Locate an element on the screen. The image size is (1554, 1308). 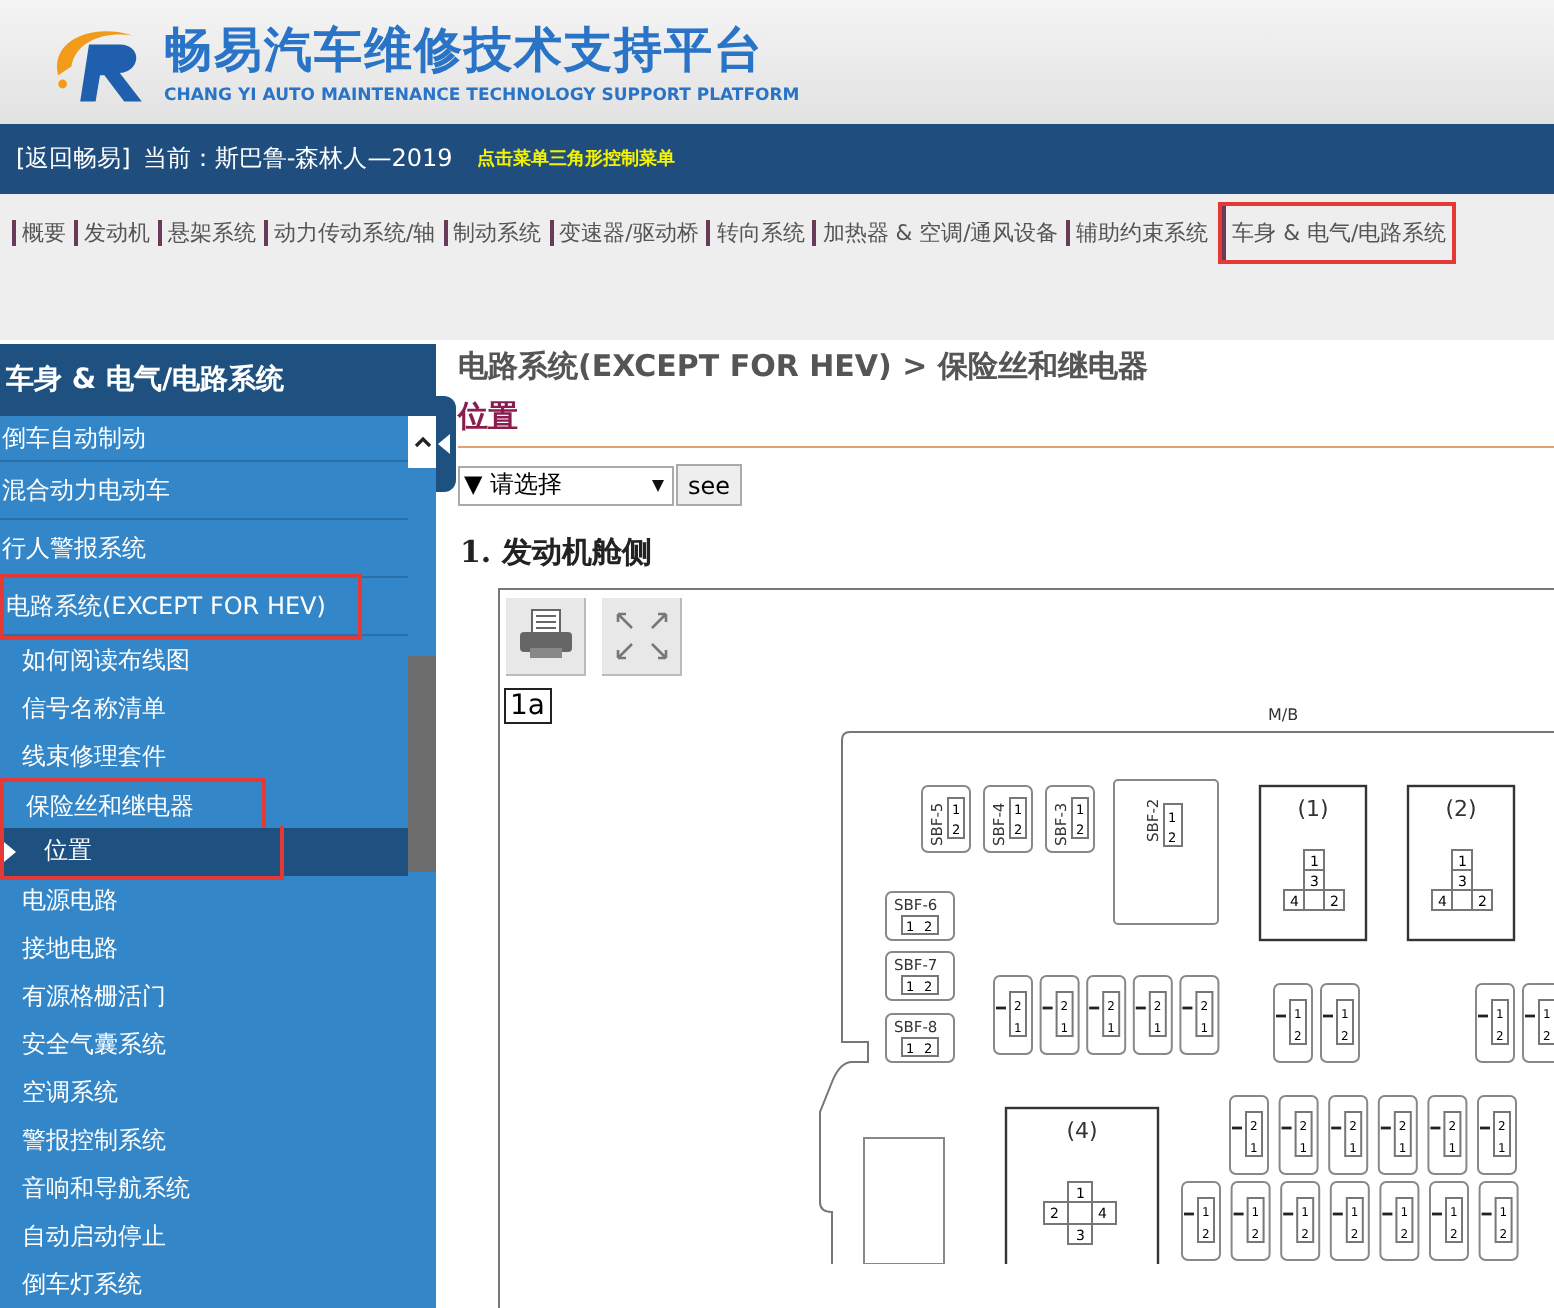
nav-link: 悬架系统 is located at coordinates (210, 233).